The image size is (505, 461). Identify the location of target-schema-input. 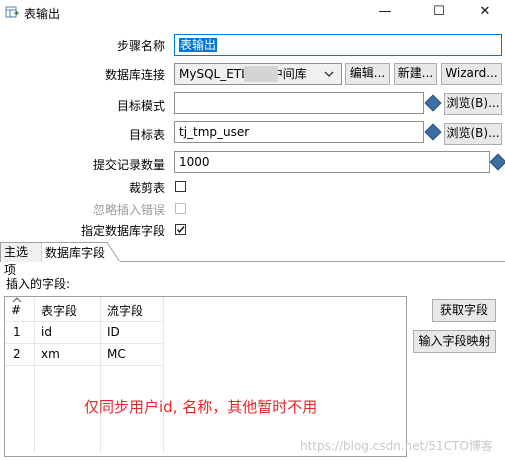
(299, 103).